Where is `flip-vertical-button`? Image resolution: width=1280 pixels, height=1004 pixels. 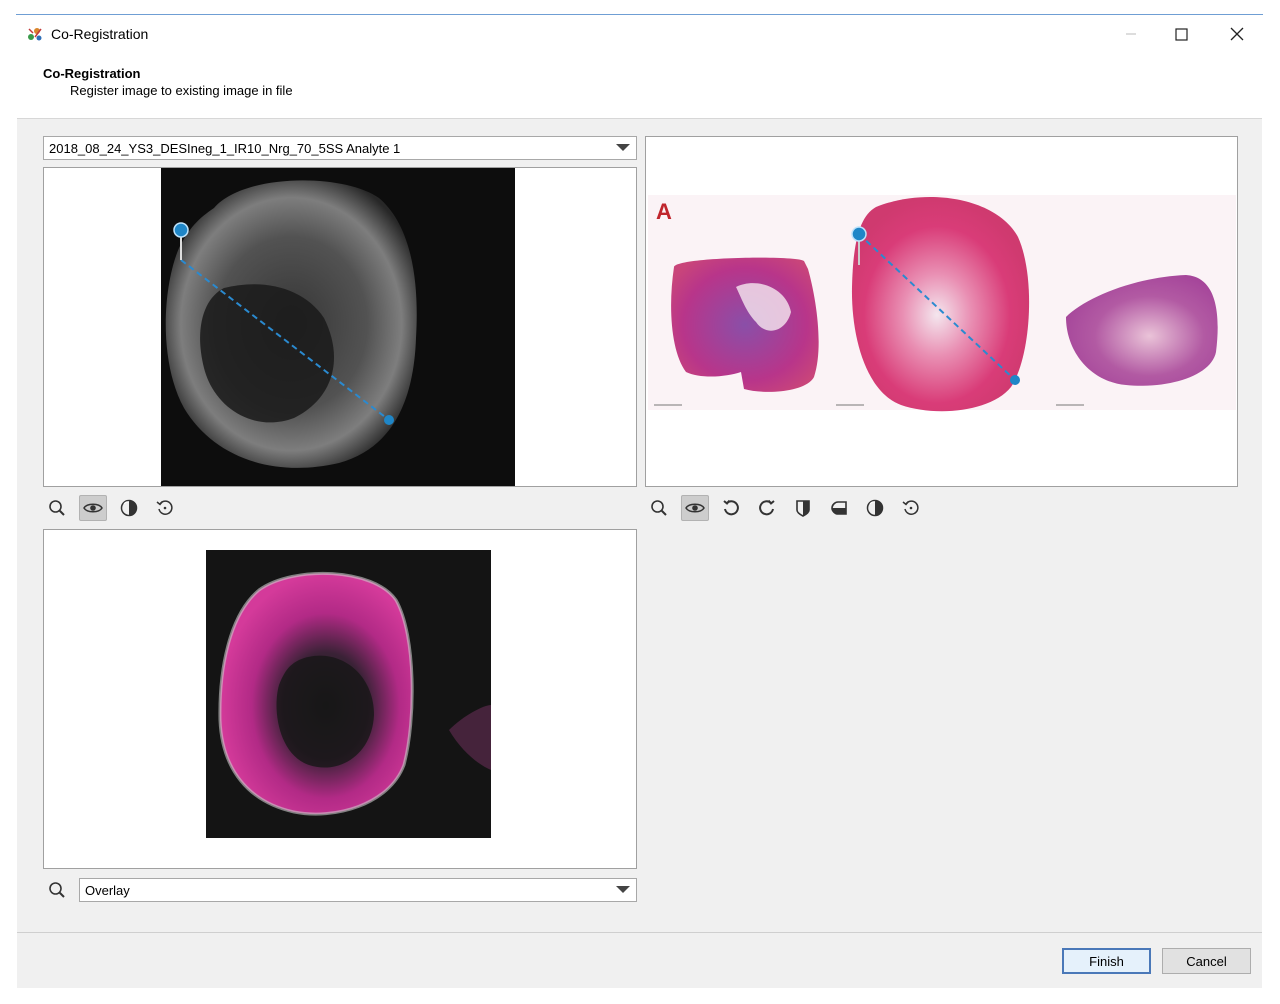
flip-vertical-button is located at coordinates (803, 508).